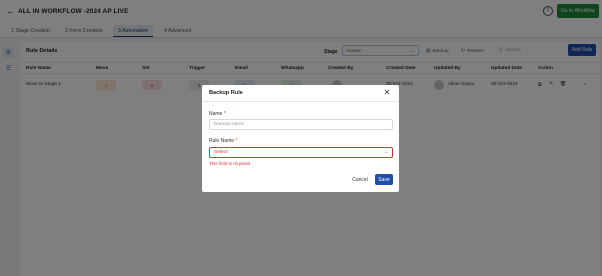 This screenshot has width=602, height=276. Describe the element at coordinates (221, 152) in the screenshot. I see `rule-select-value: Select` at that location.